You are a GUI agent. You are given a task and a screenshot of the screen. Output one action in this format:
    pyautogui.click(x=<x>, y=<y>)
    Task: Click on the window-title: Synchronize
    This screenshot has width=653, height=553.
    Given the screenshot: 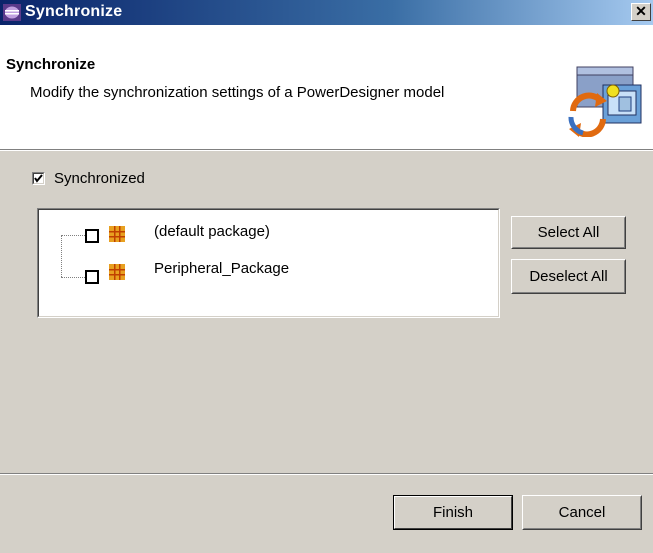 What is the action you would take?
    pyautogui.click(x=74, y=11)
    